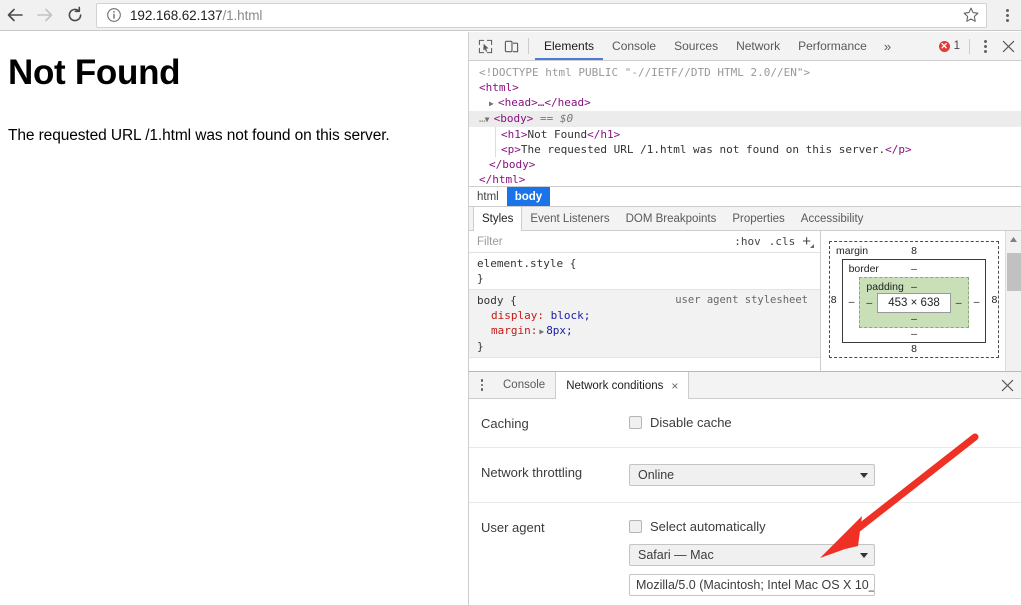 The height and width of the screenshot is (605, 1021). Describe the element at coordinates (634, 46) in the screenshot. I see `tab-console: Console` at that location.